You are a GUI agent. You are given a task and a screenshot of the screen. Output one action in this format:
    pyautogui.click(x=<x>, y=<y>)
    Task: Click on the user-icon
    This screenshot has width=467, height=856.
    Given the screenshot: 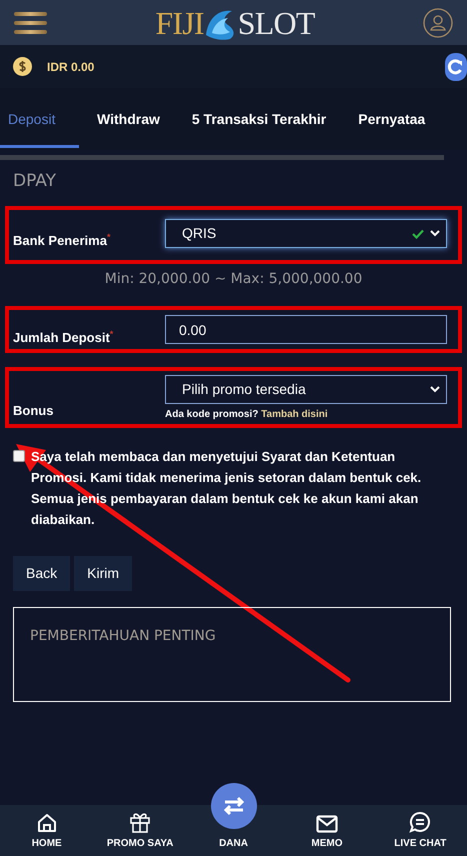 What is the action you would take?
    pyautogui.click(x=438, y=23)
    